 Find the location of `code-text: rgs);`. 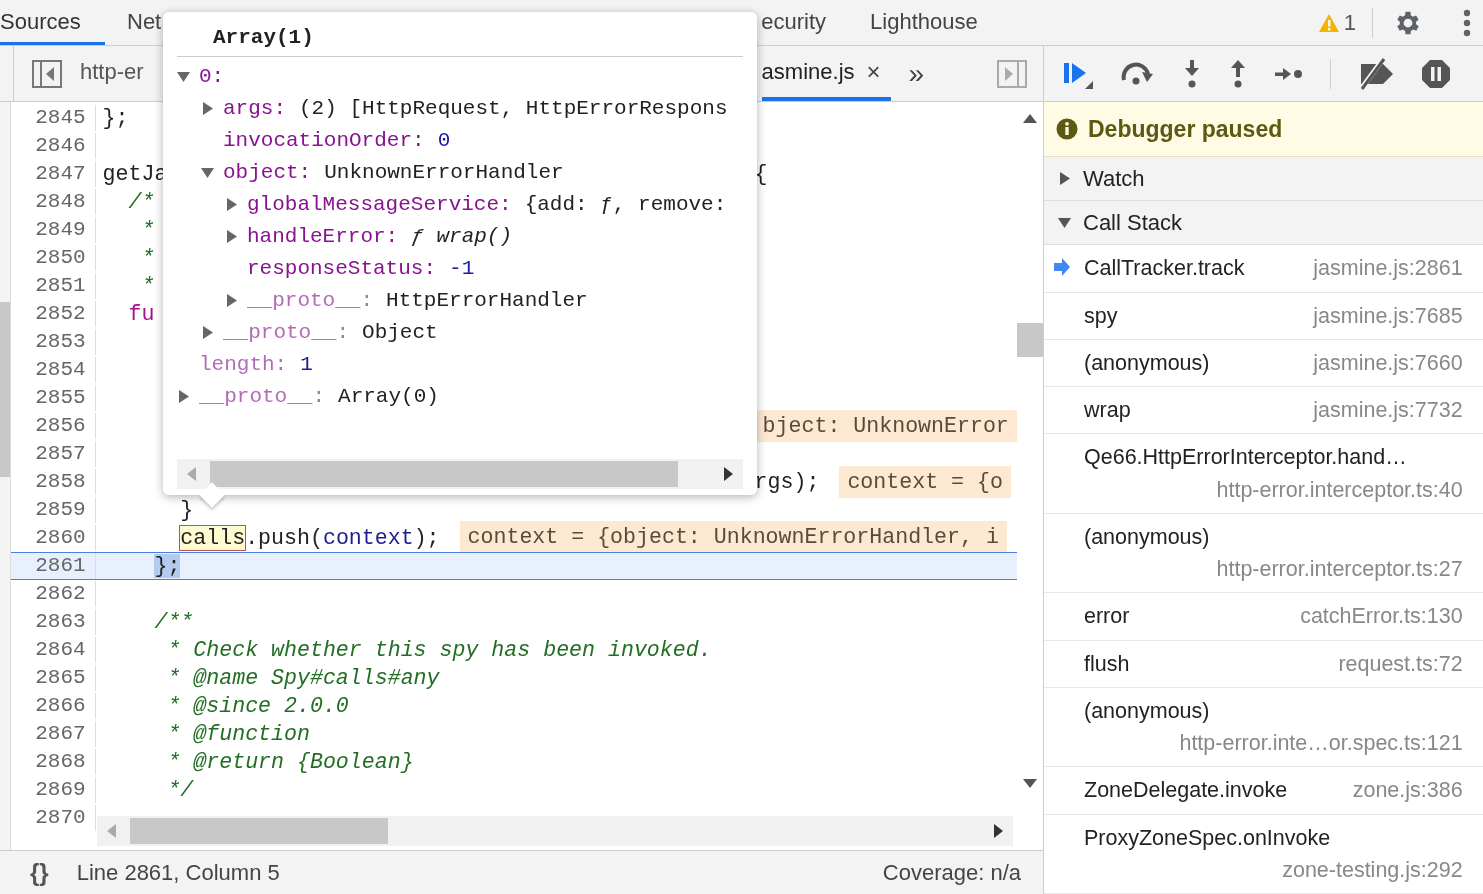

code-text: rgs); is located at coordinates (787, 482).